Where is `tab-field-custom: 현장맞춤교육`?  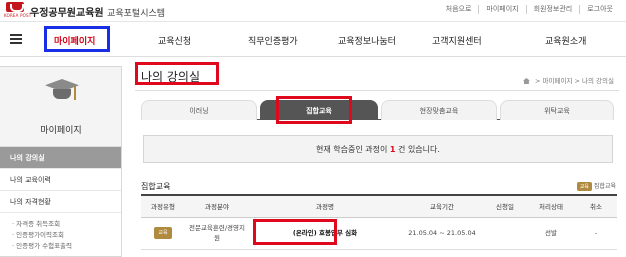 tab-field-custom: 현장맞춤교육 is located at coordinates (439, 110).